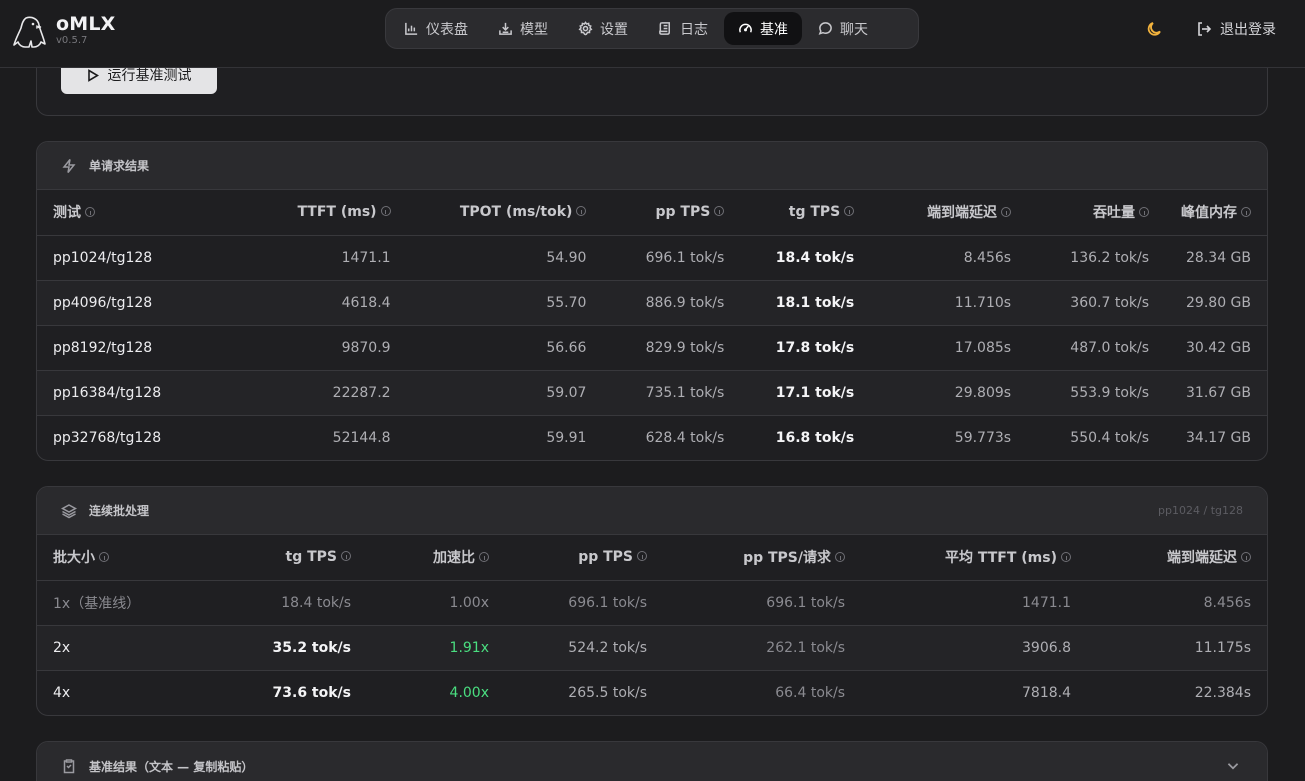 Image resolution: width=1305 pixels, height=781 pixels. What do you see at coordinates (652, 166) in the screenshot?
I see `single-results-header: 单请求结果` at bounding box center [652, 166].